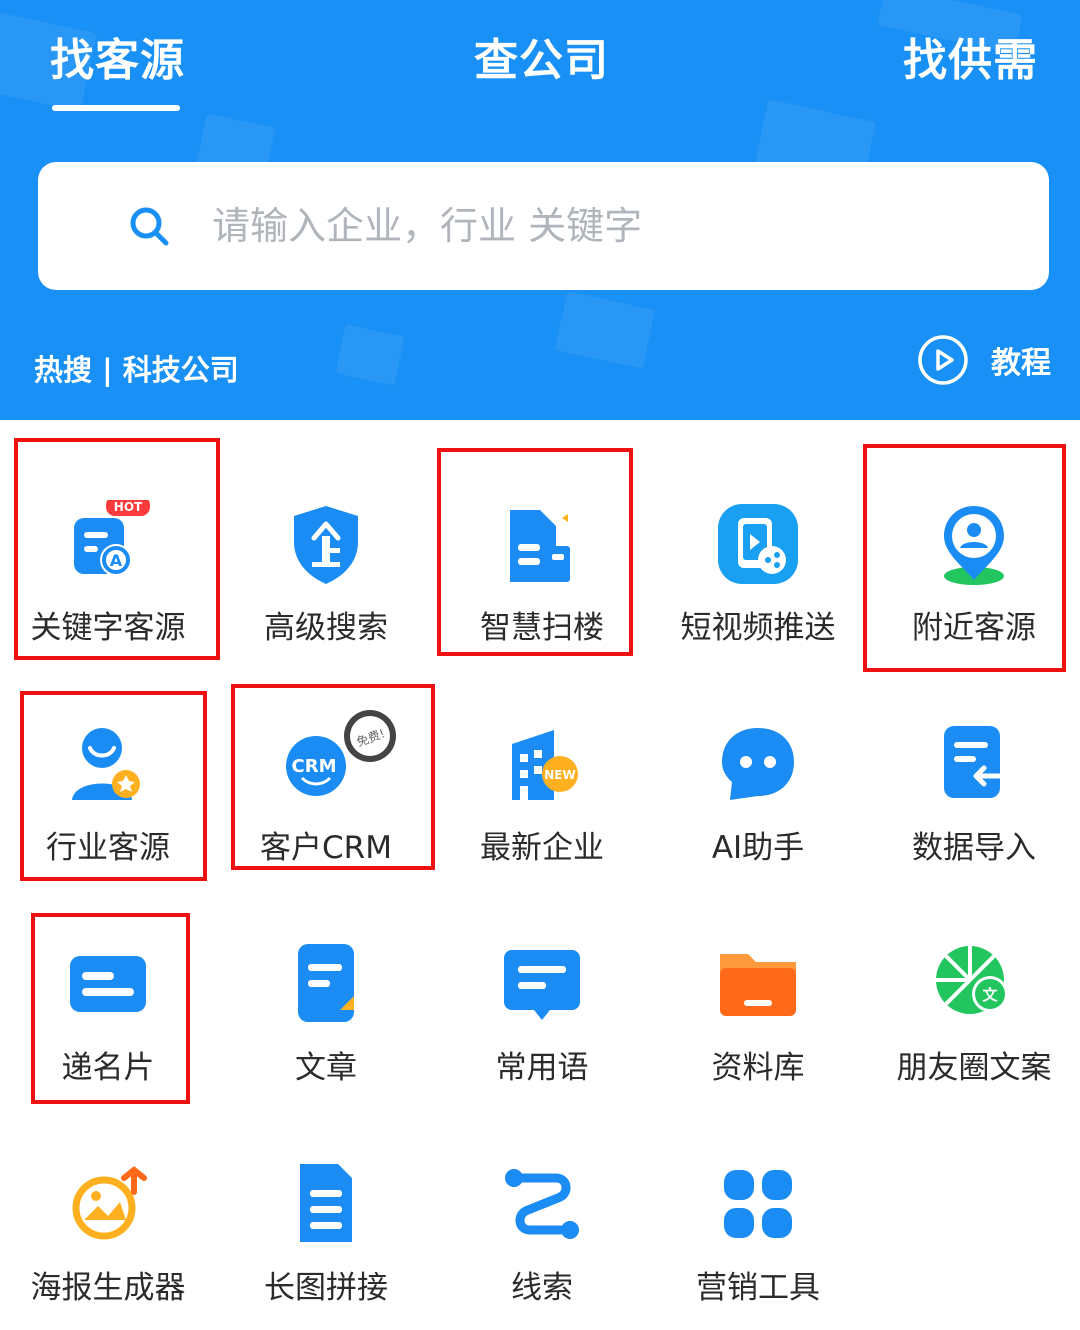 The image size is (1080, 1330). I want to click on tutorial-button: 教程, so click(984, 360).